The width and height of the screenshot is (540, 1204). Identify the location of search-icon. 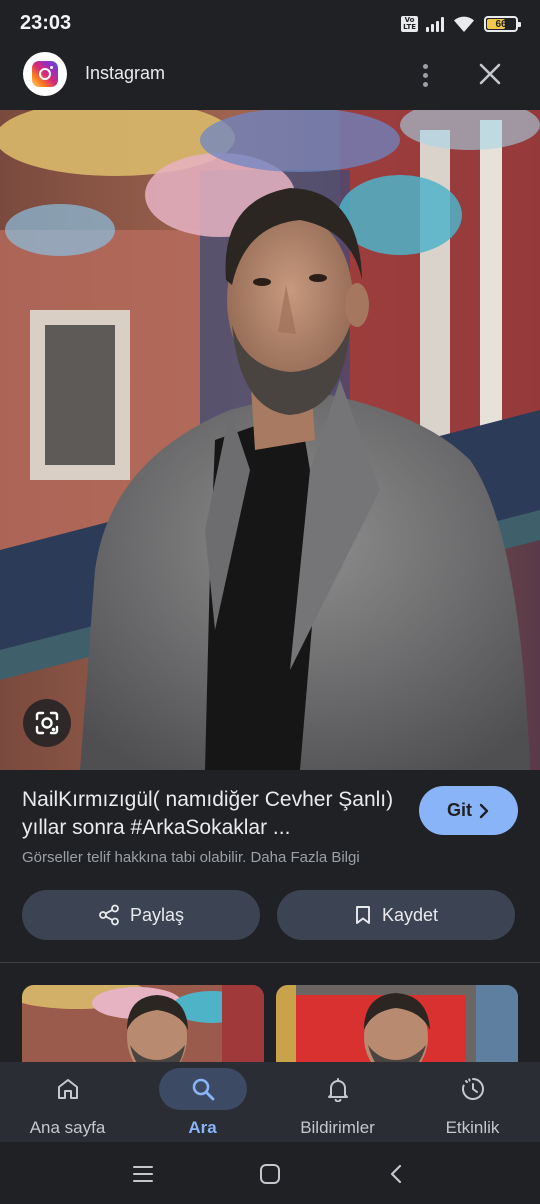
(203, 1089).